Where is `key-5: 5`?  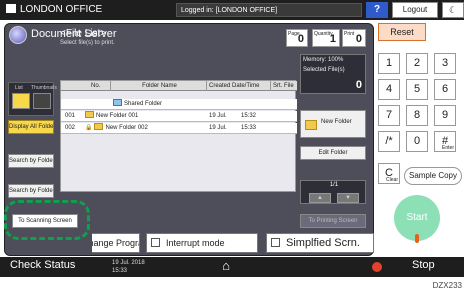 key-5: 5 is located at coordinates (417, 89).